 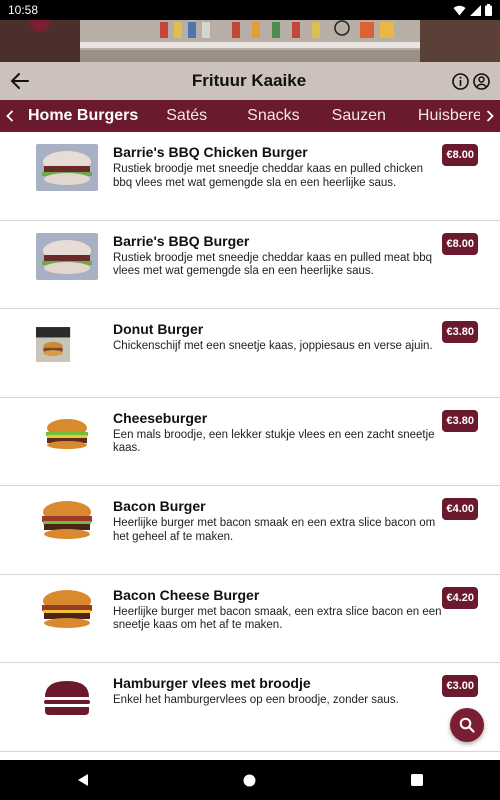 I want to click on page-title: Frituur Kaaike, so click(x=249, y=80).